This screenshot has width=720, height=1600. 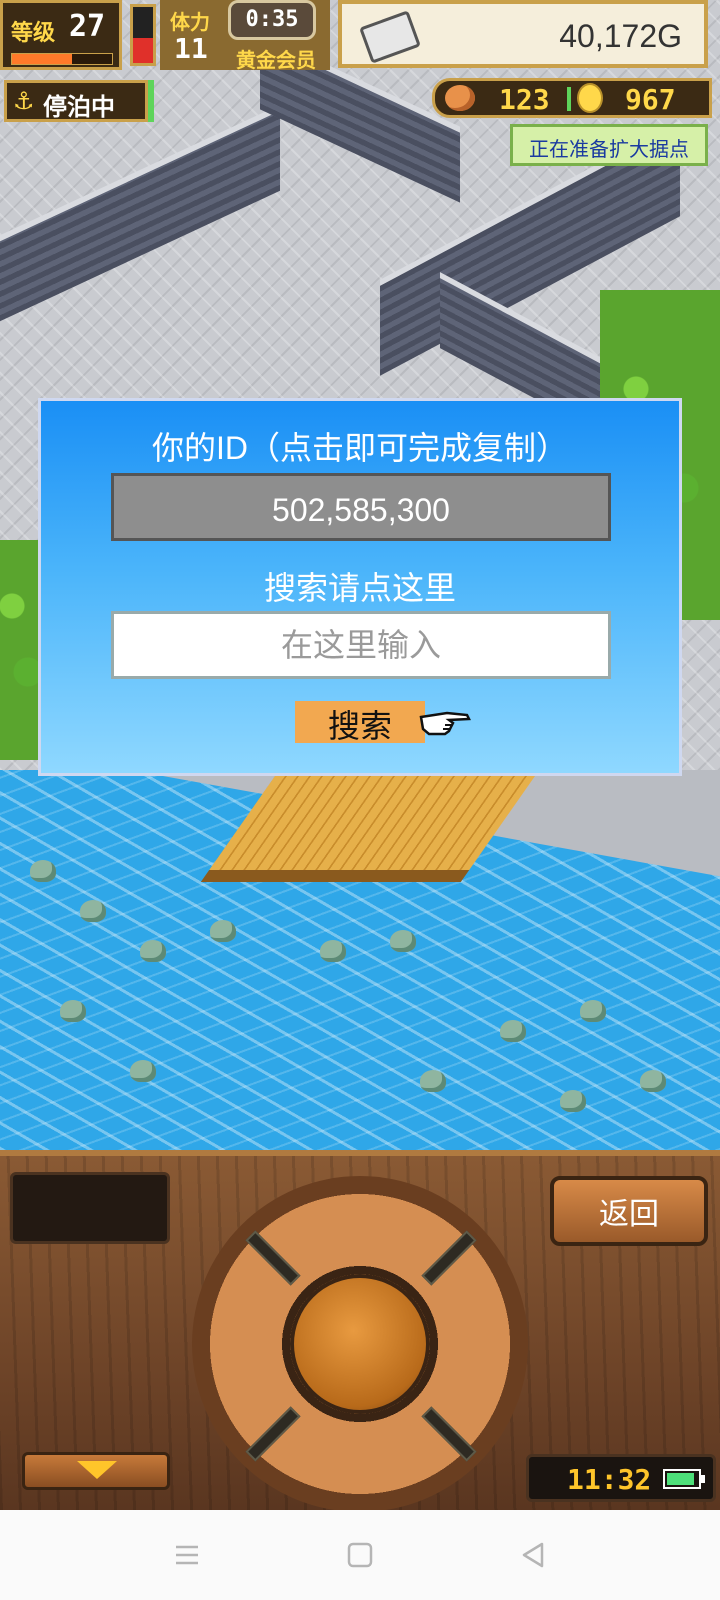 I want to click on stamina-label: 体力, so click(x=190, y=22).